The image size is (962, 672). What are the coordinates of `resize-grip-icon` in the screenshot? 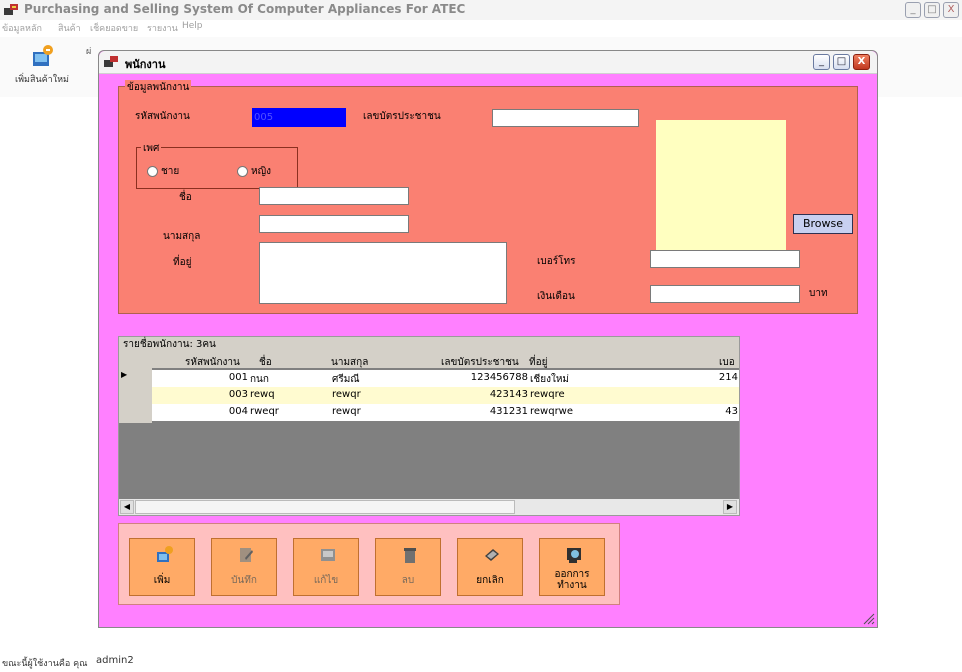 It's located at (868, 618).